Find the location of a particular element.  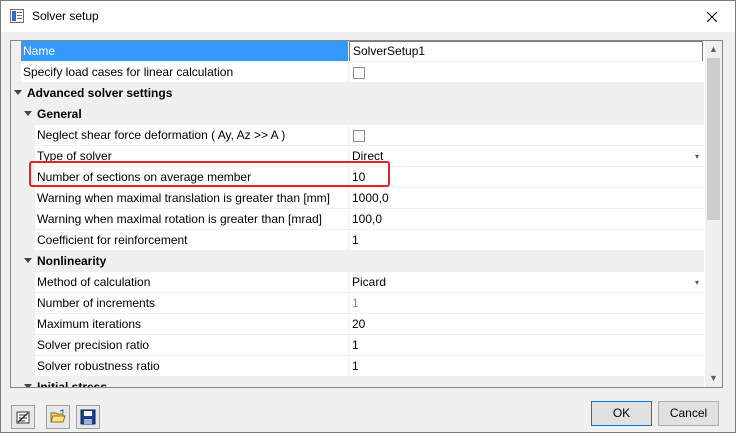

property-row: Solver precision ratio 1 is located at coordinates (357, 345).